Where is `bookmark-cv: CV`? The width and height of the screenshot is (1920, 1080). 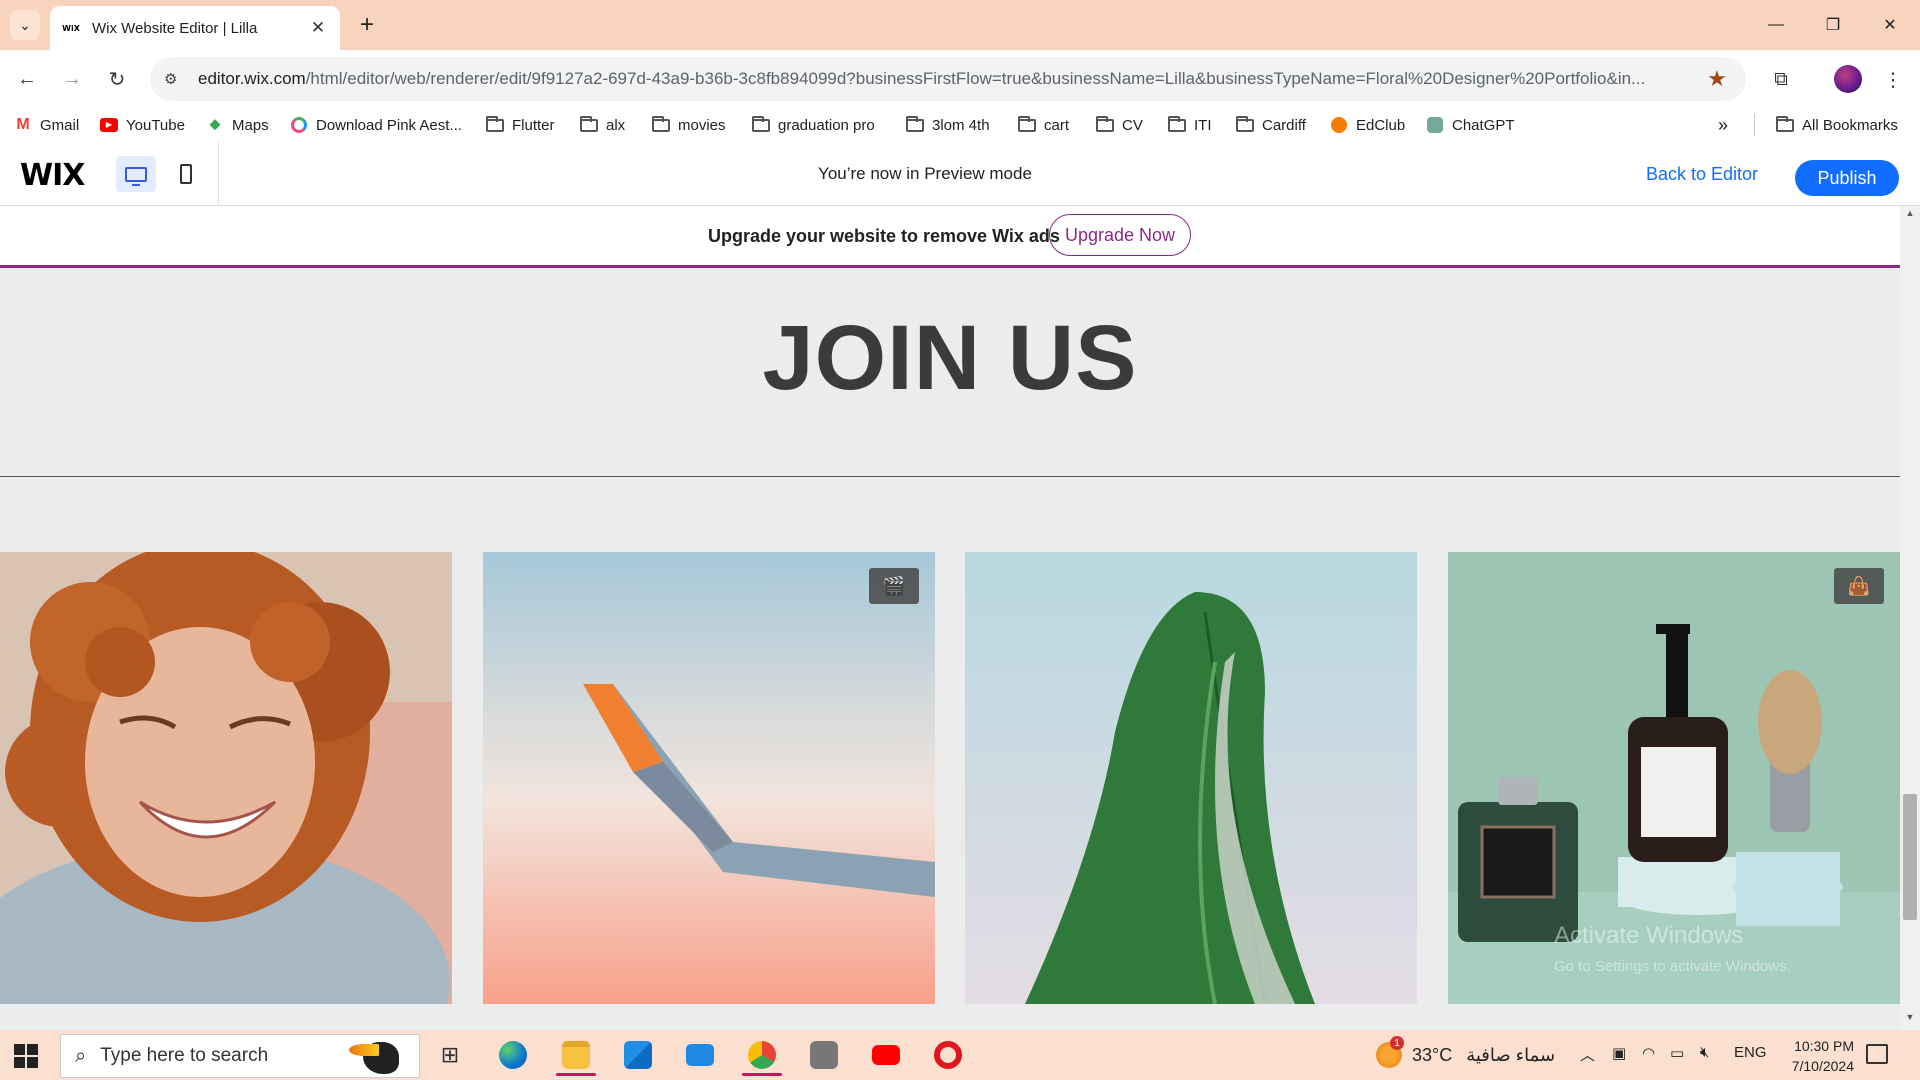 bookmark-cv: CV is located at coordinates (1119, 125).